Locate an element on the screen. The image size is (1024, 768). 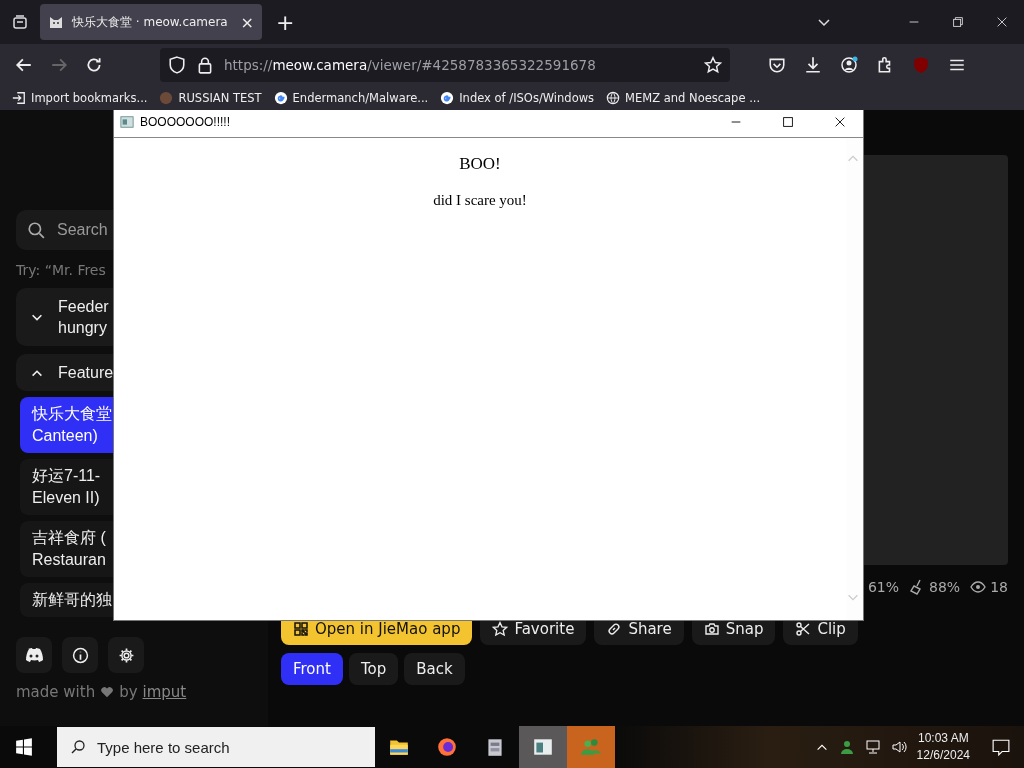
discord-button is located at coordinates (34, 655).